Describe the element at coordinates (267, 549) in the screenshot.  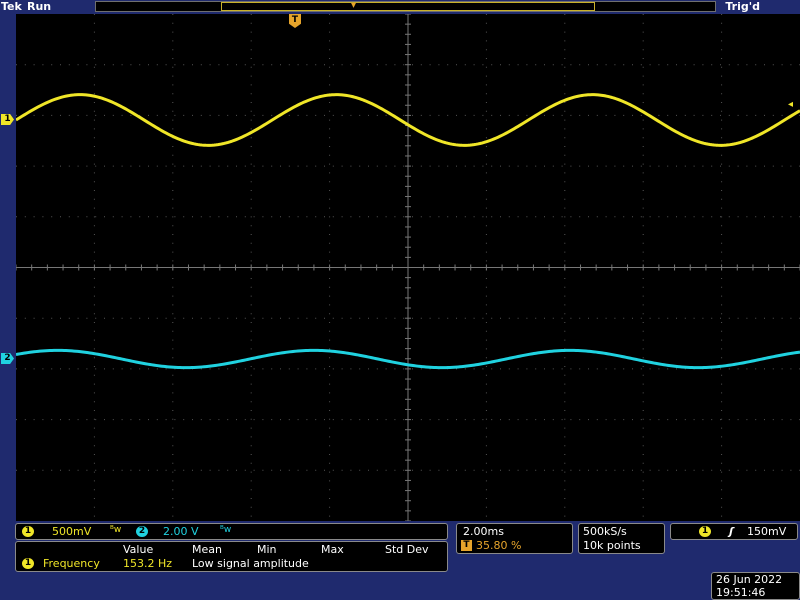
I see `meas-header-min: Min` at that location.